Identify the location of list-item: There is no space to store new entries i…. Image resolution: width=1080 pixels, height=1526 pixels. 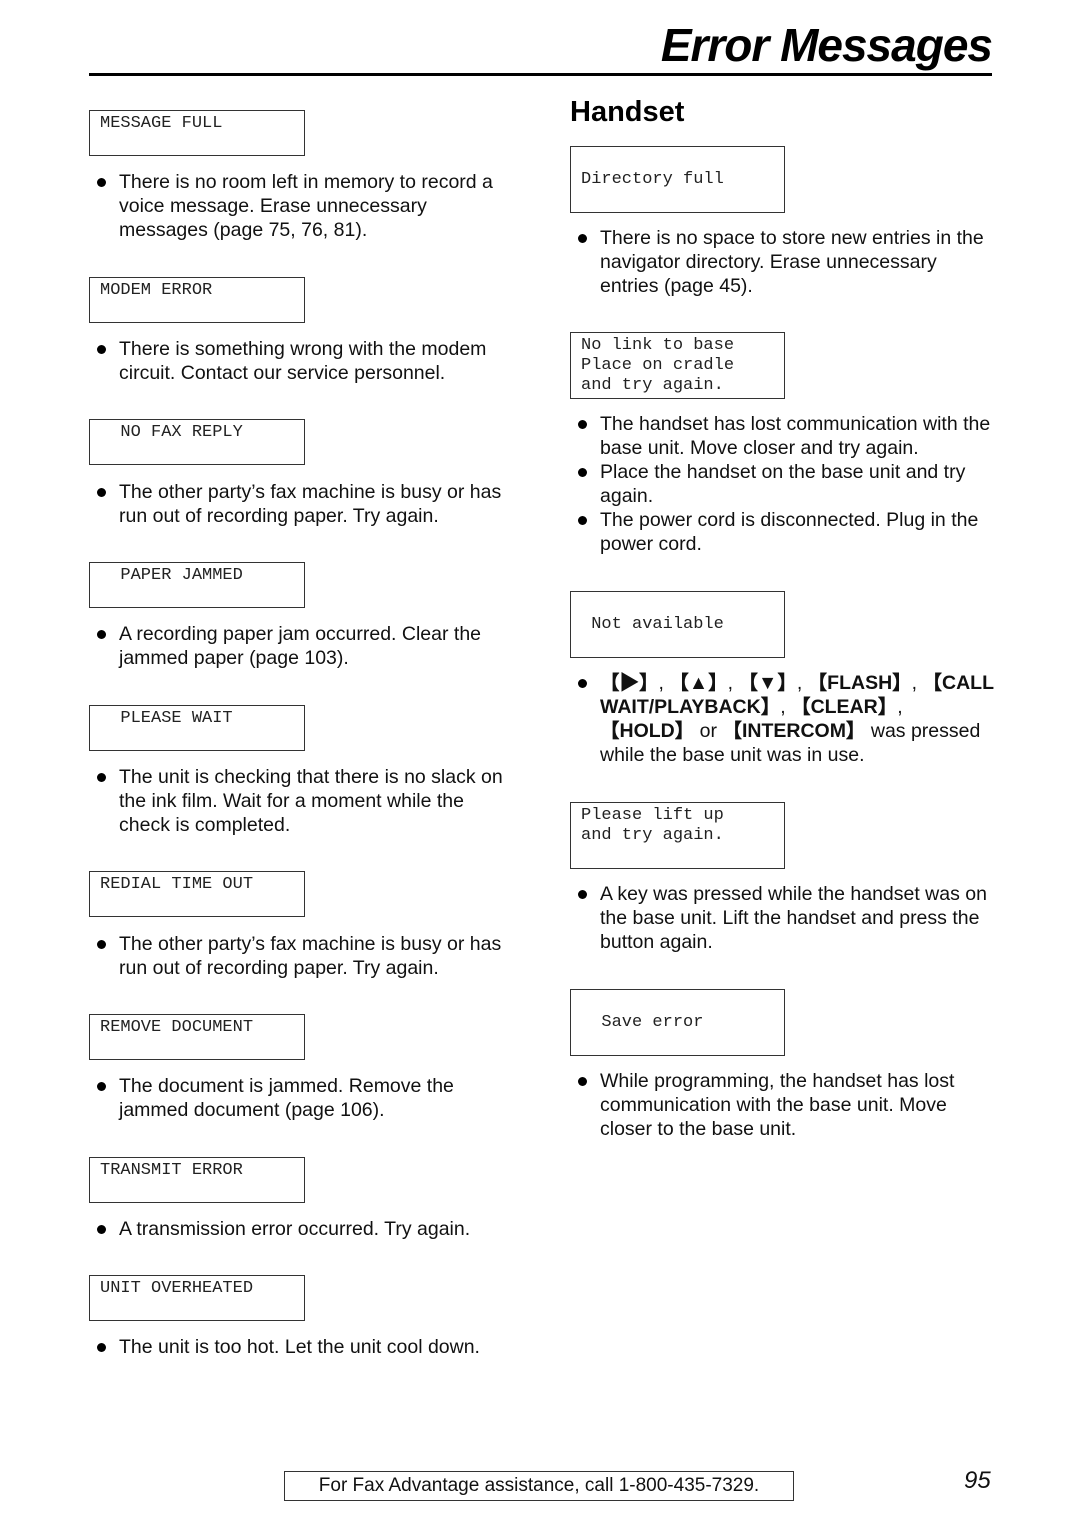
(788, 262).